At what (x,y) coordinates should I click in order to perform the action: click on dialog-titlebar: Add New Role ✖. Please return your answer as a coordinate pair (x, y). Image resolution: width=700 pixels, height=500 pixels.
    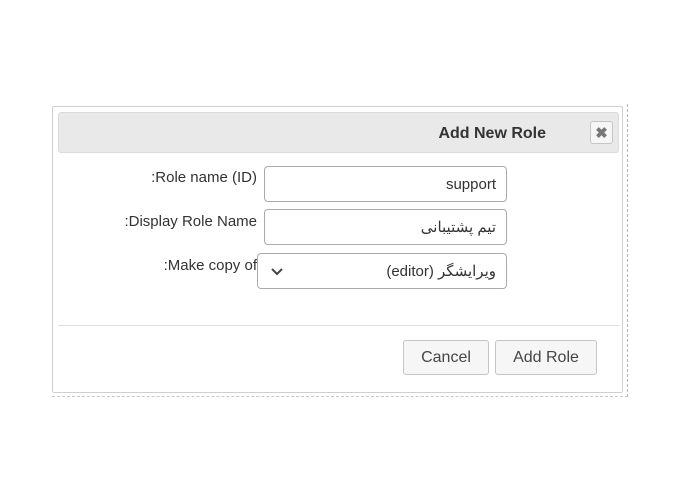
    Looking at the image, I should click on (338, 132).